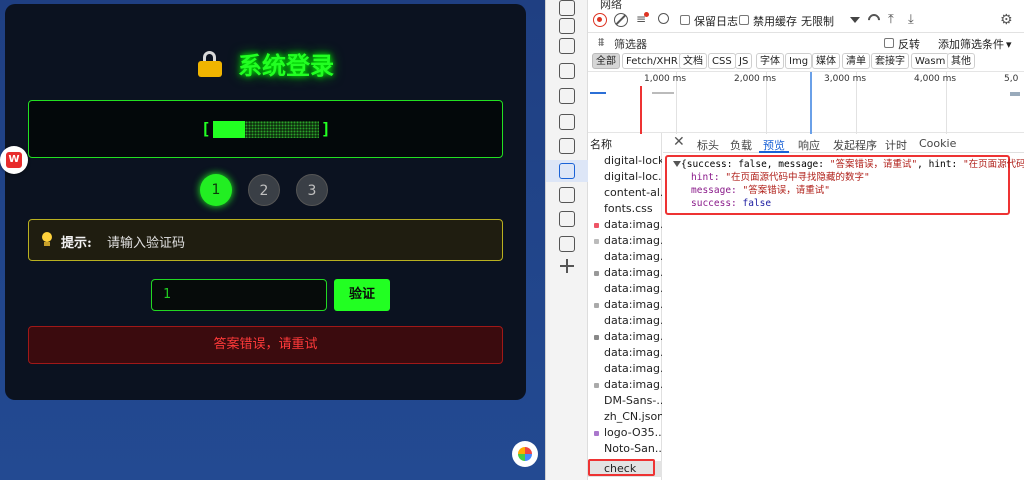  Describe the element at coordinates (621, 467) in the screenshot. I see `check-request-highlight` at that location.